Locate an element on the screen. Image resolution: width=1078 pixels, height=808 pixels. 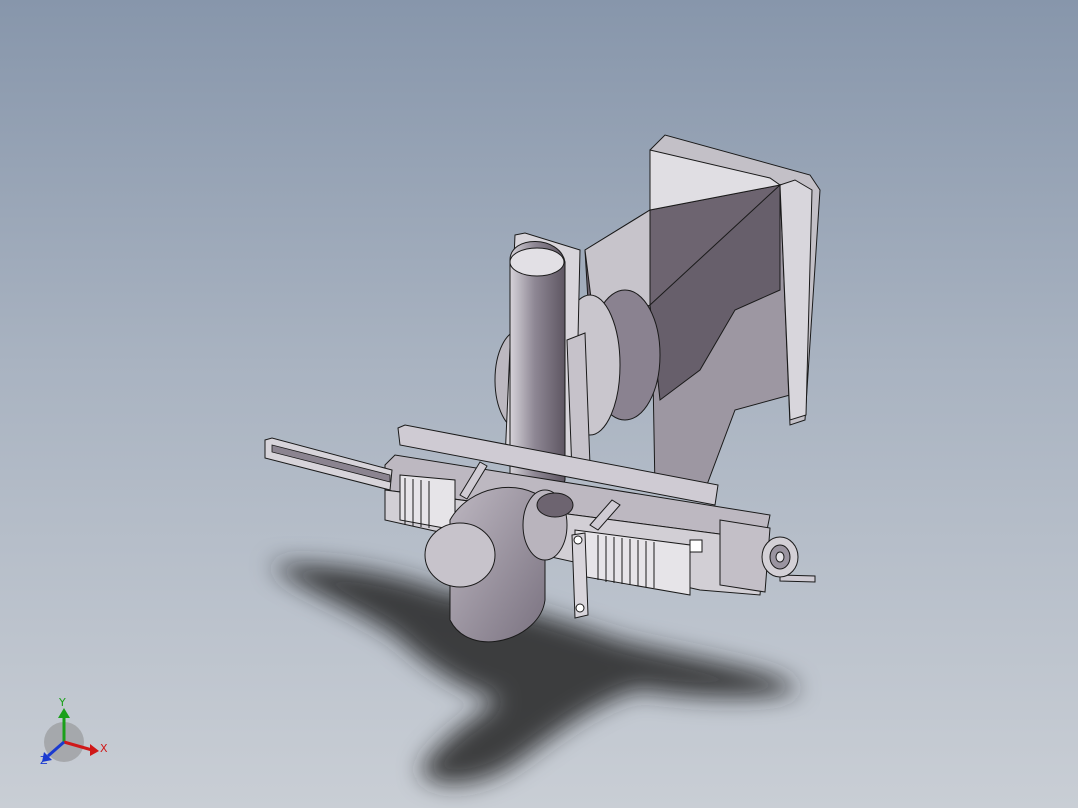
view-orientation-triad: Y X Z is located at coordinates (74, 731).